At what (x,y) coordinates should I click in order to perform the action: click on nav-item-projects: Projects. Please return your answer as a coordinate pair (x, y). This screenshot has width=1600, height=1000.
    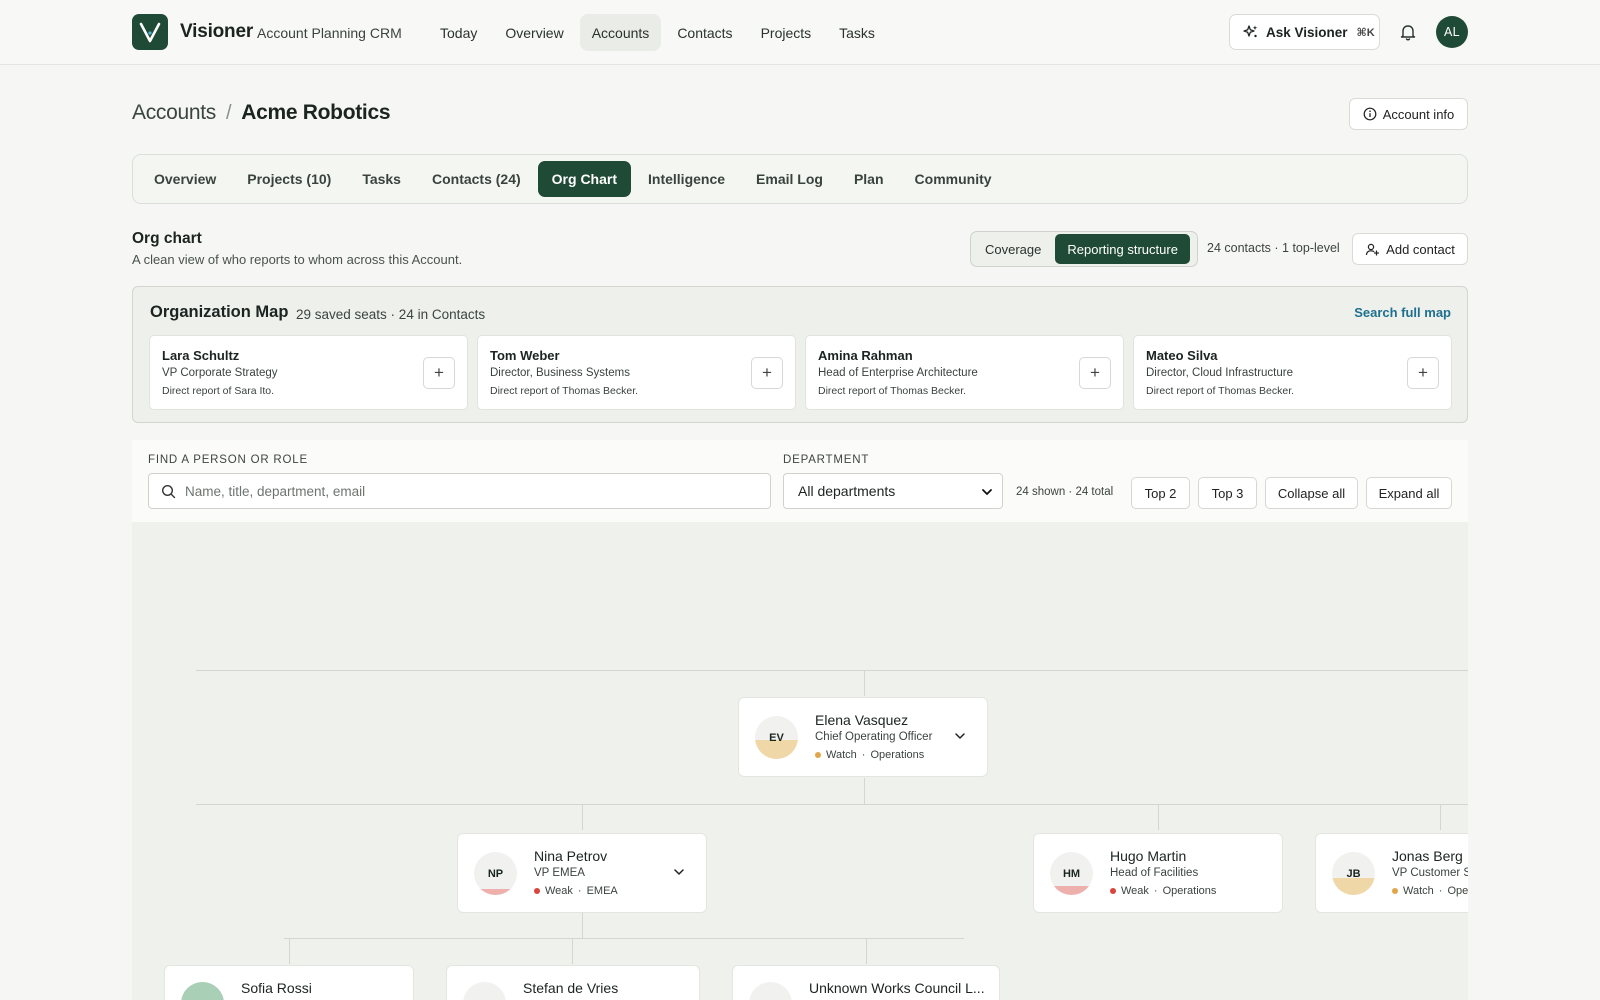
    Looking at the image, I should click on (786, 32).